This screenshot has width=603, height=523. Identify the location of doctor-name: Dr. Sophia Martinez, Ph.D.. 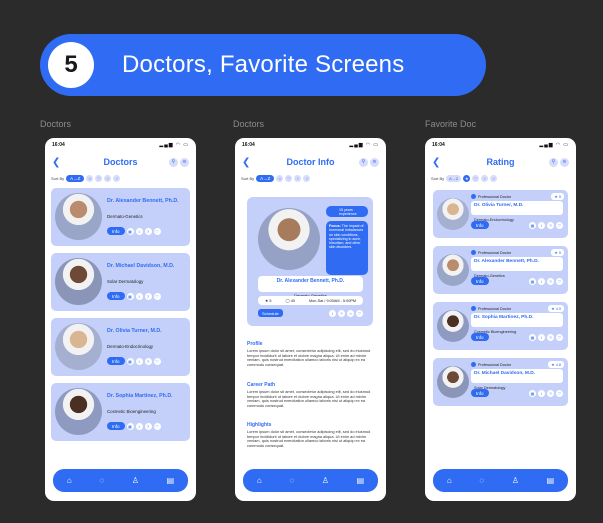
(504, 317).